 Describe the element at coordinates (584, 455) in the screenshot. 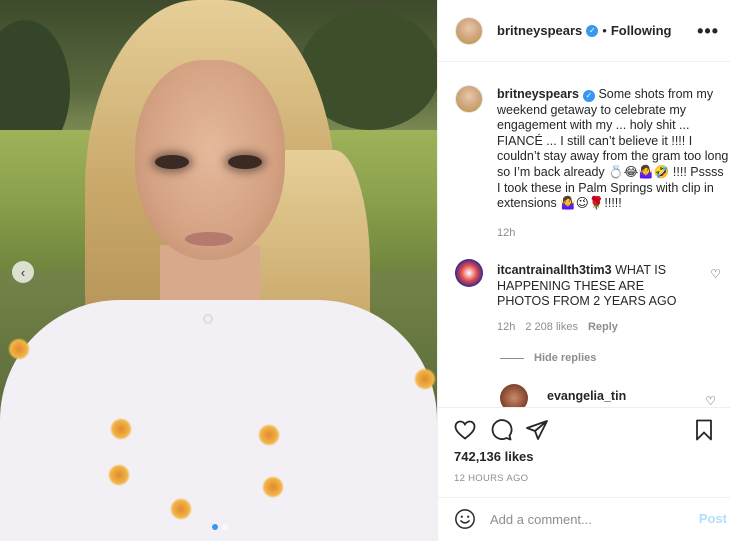

I see `post-actions: 742,136 likes 12 HOURS AGO` at that location.